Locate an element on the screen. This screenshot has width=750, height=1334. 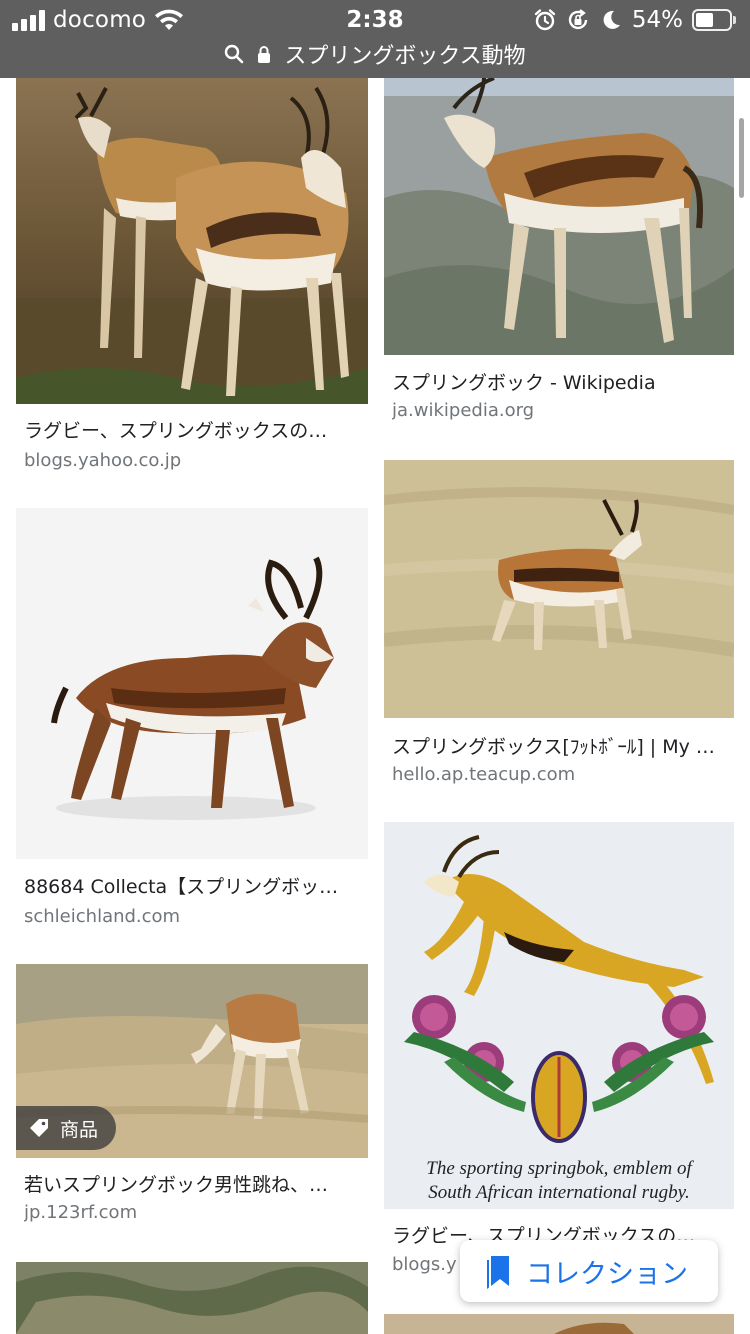
result-card: ラグビー、スプリングボックスの… blogs.yahoo.co.jp is located at coordinates (192, 278).